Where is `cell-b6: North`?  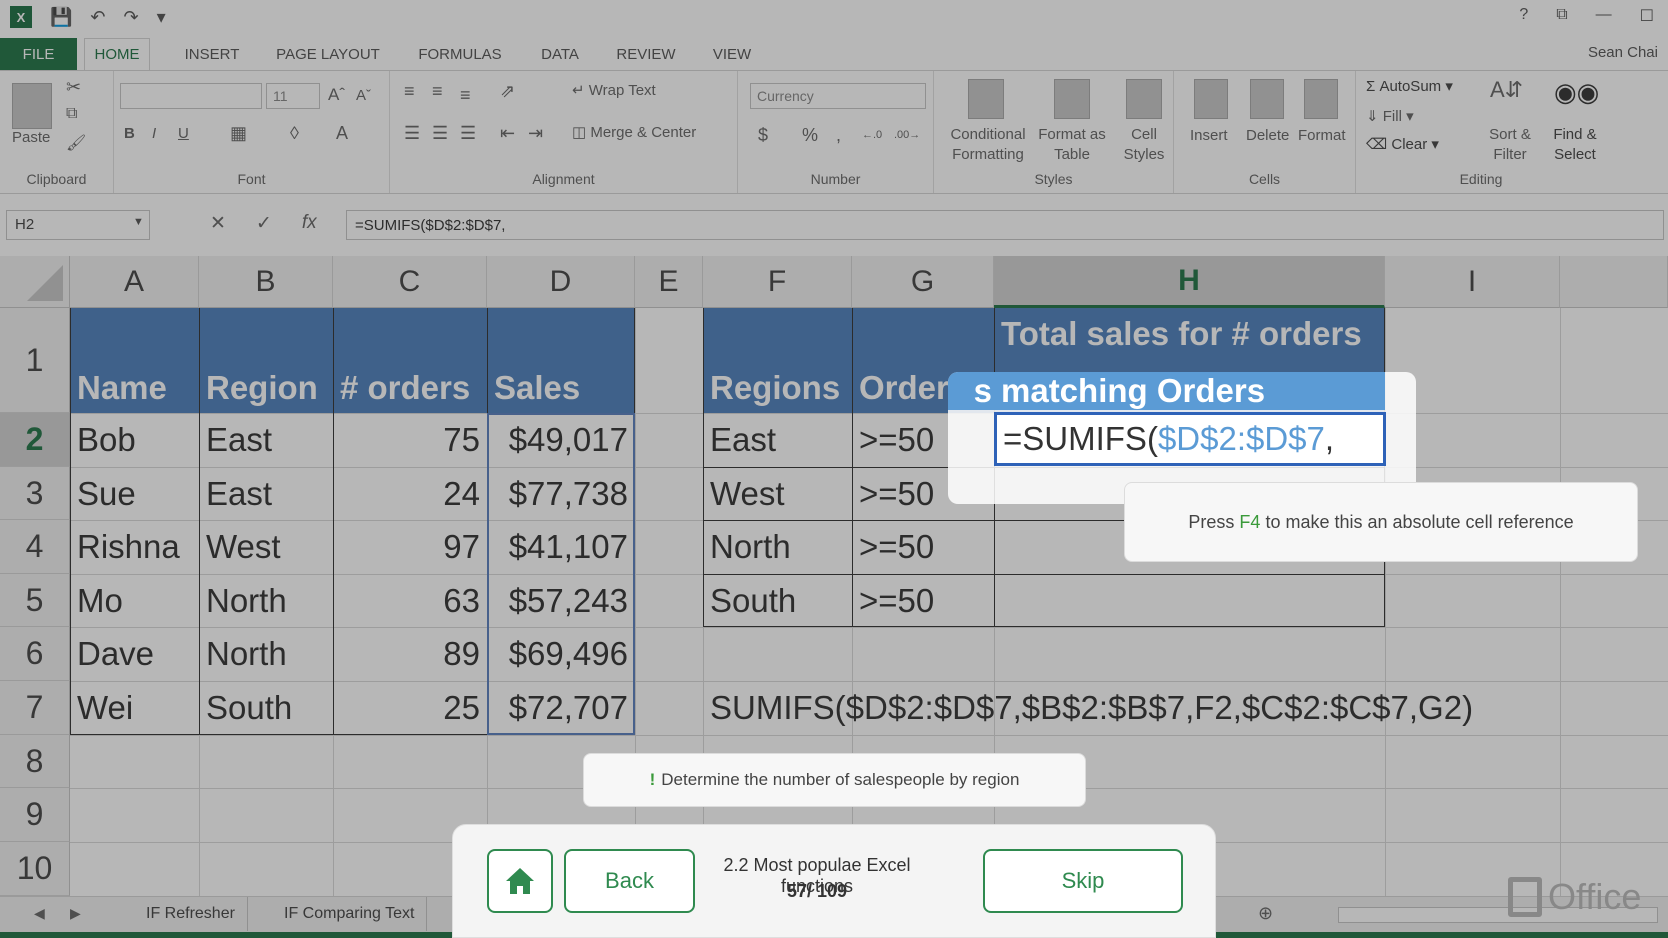
cell-b6: North is located at coordinates (266, 654).